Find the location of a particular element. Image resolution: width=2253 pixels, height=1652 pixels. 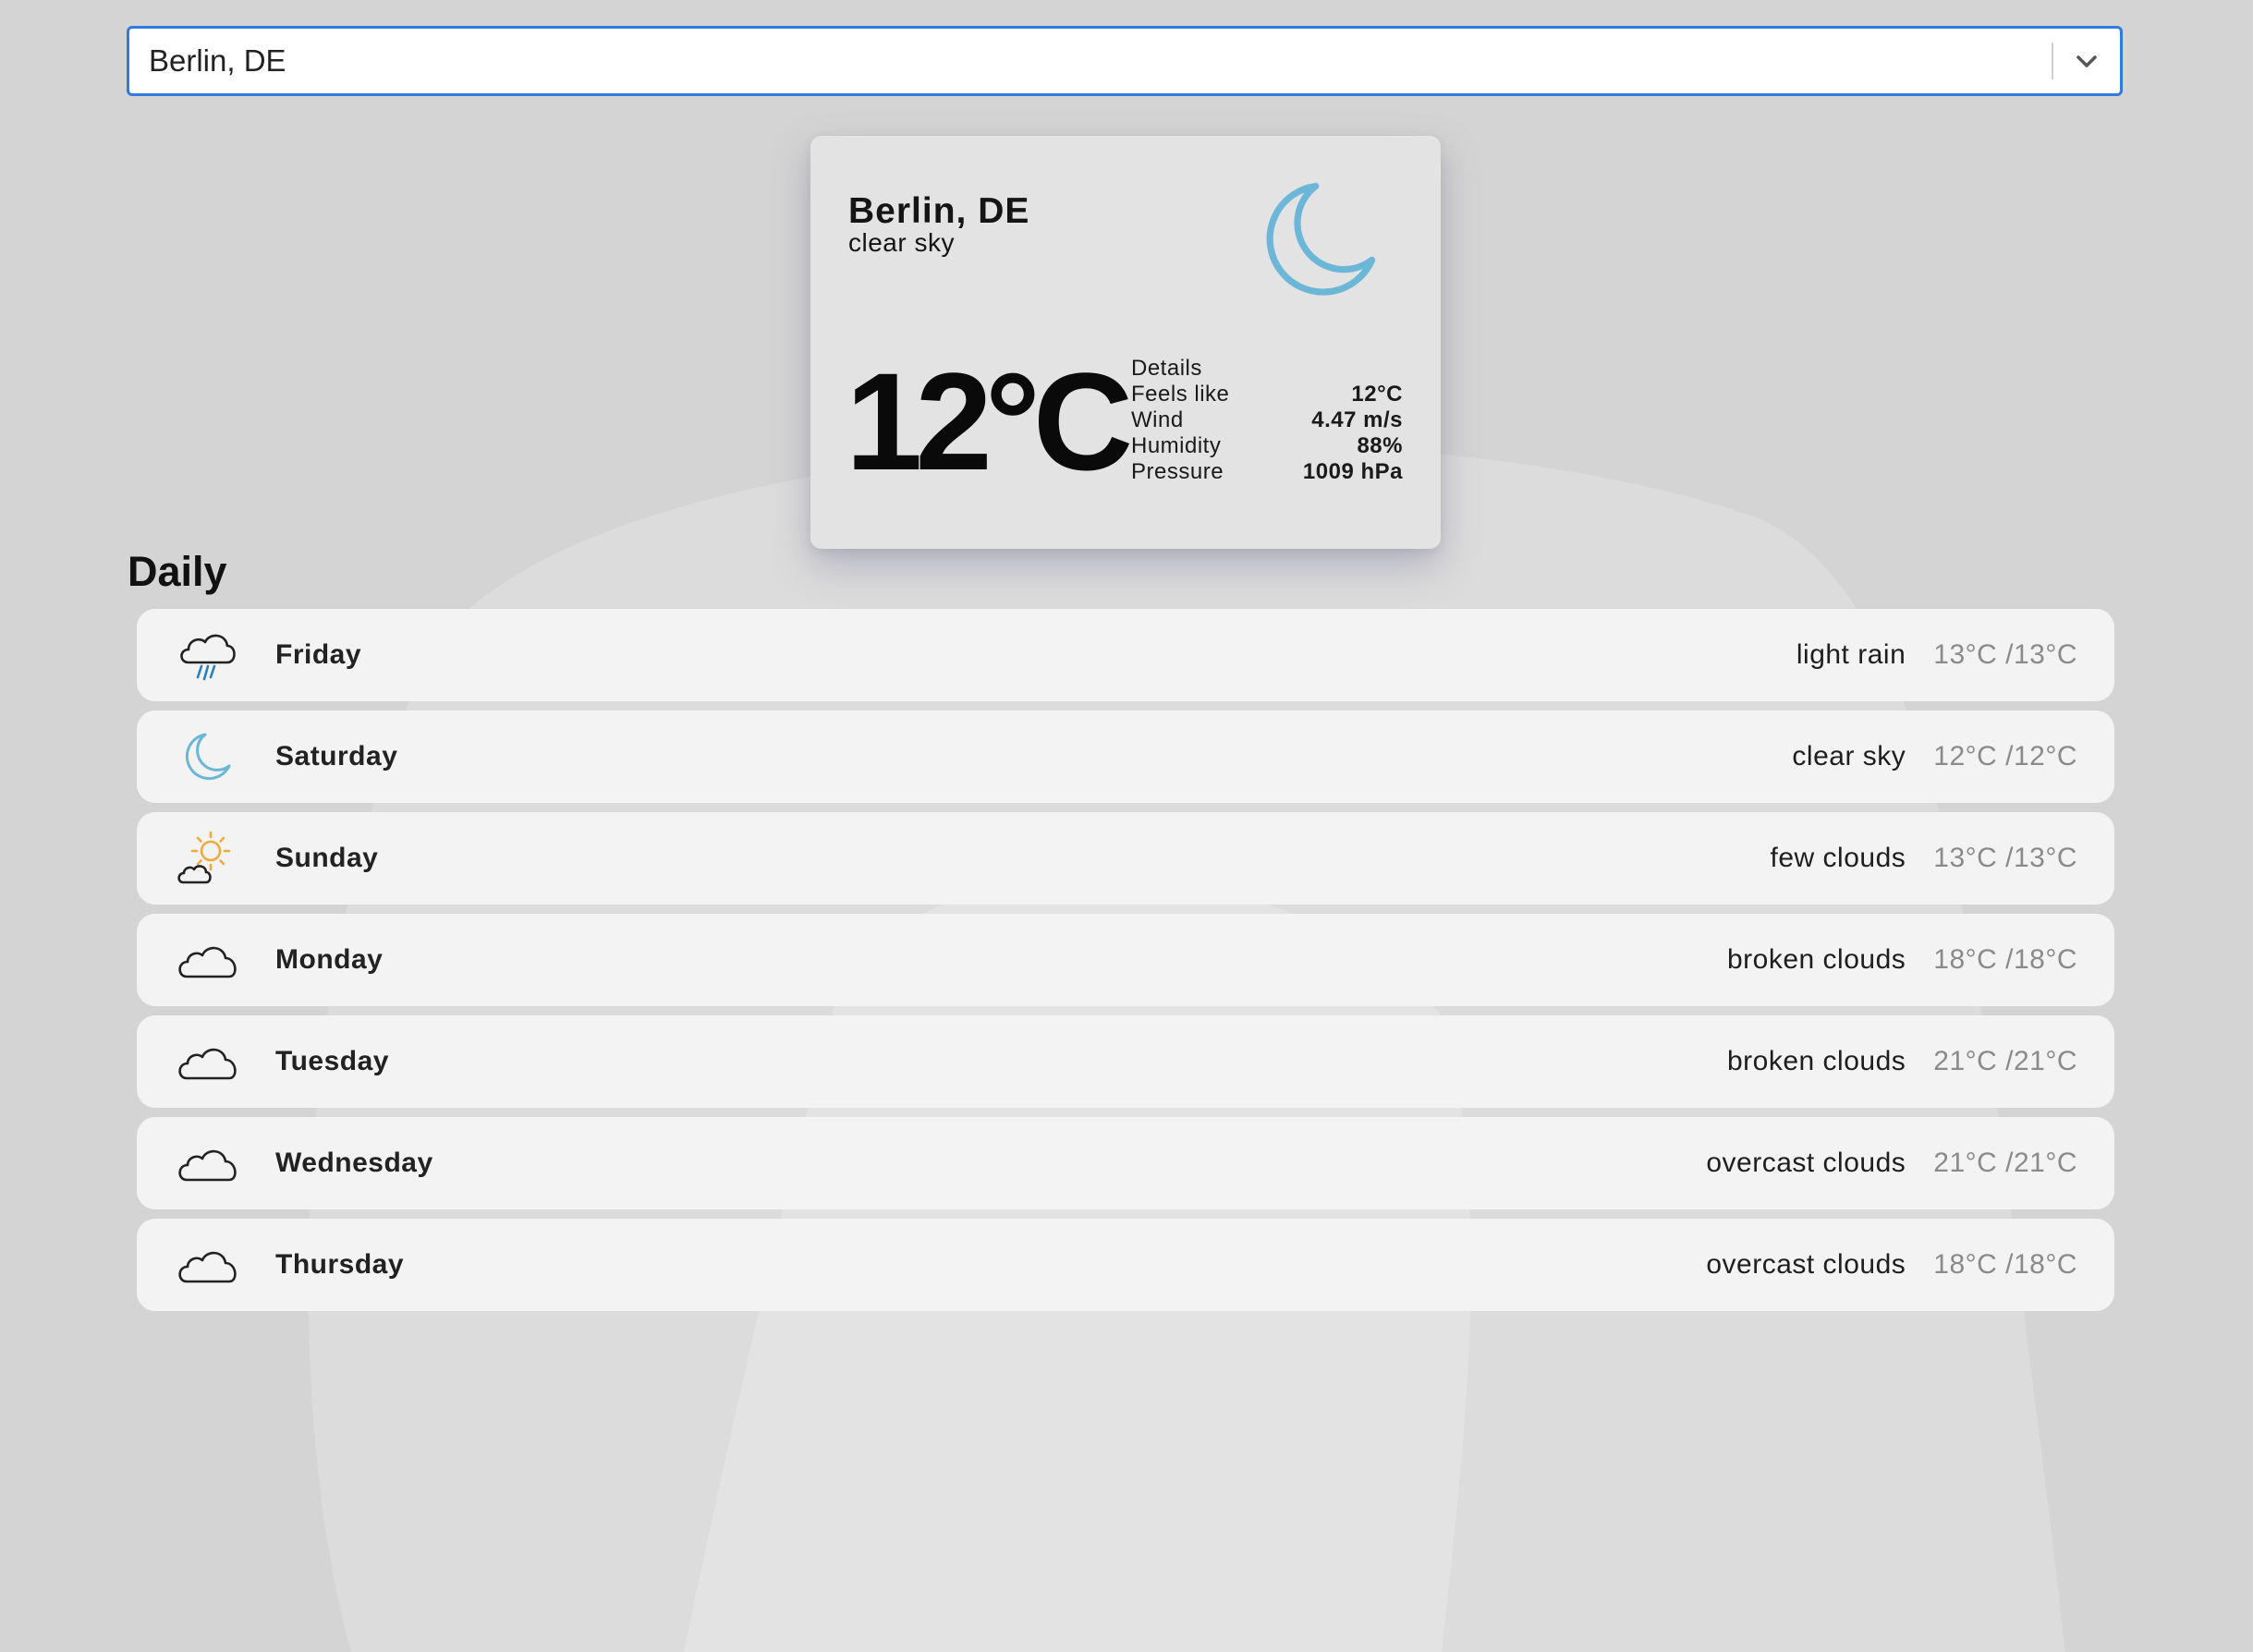

current-city: Berlin, DE is located at coordinates (939, 211).